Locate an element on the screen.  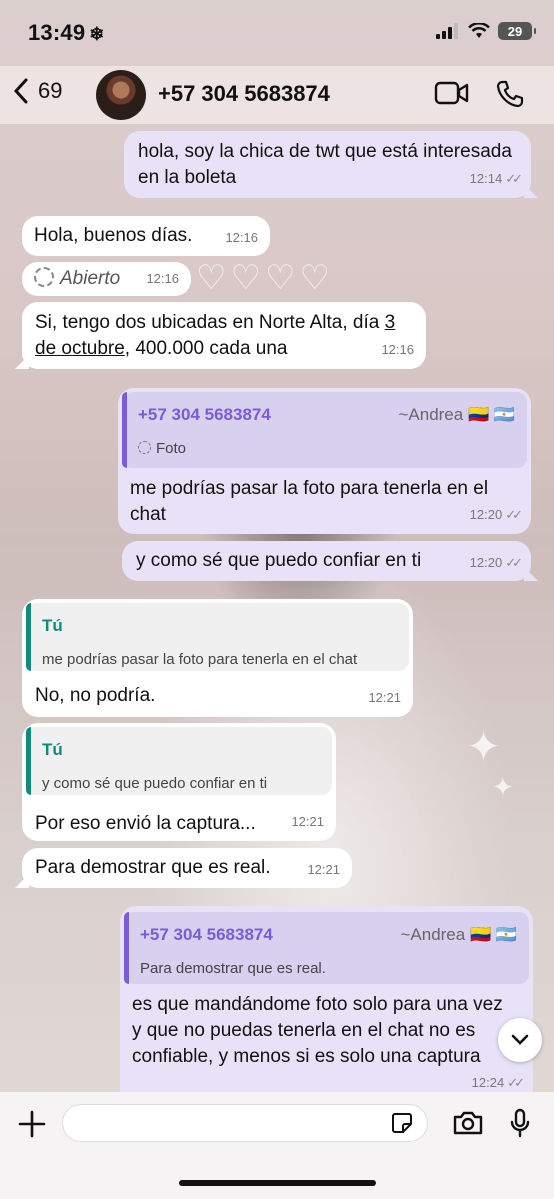
status-bar: 13:49 ❄ 29 is located at coordinates (277, 33).